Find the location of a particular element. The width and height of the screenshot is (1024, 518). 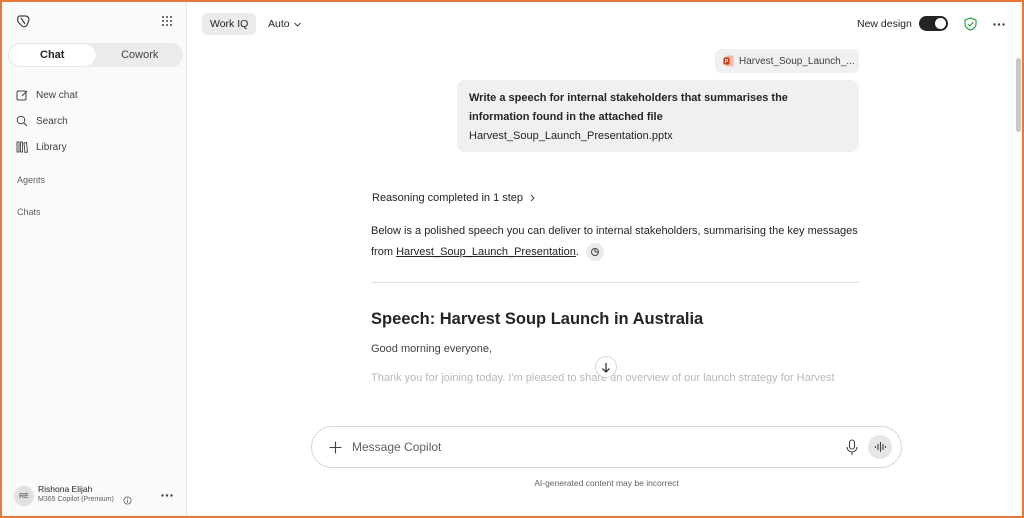

scroll-down-button is located at coordinates (606, 367).